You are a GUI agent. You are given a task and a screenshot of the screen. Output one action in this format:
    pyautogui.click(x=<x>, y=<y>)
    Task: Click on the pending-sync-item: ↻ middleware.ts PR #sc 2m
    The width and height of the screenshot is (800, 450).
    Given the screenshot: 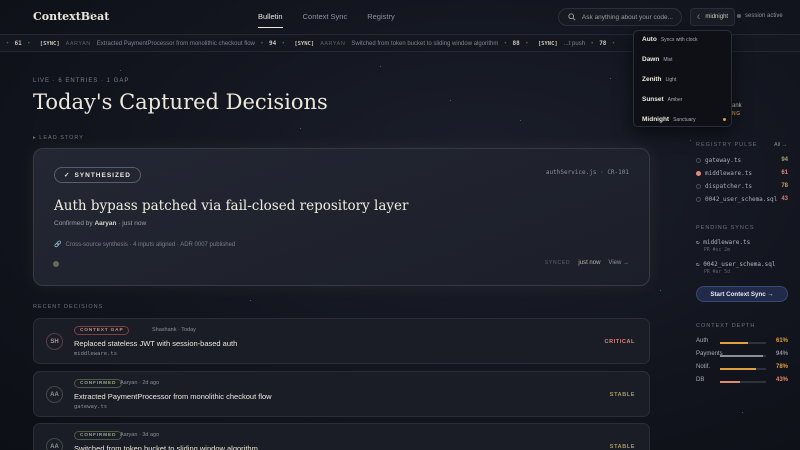 What is the action you would take?
    pyautogui.click(x=723, y=246)
    